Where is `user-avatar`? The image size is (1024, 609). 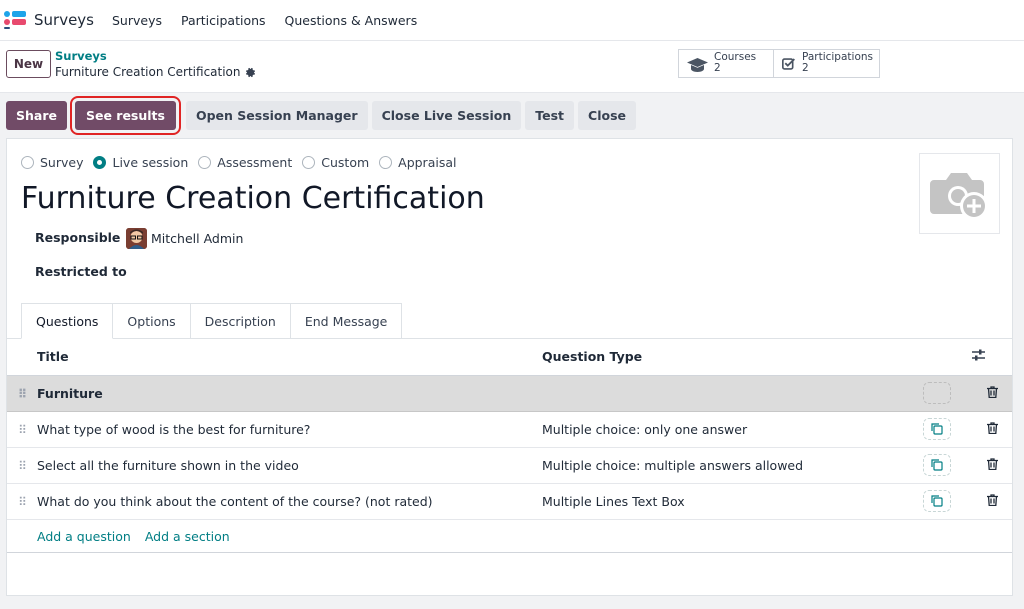
user-avatar is located at coordinates (136, 238).